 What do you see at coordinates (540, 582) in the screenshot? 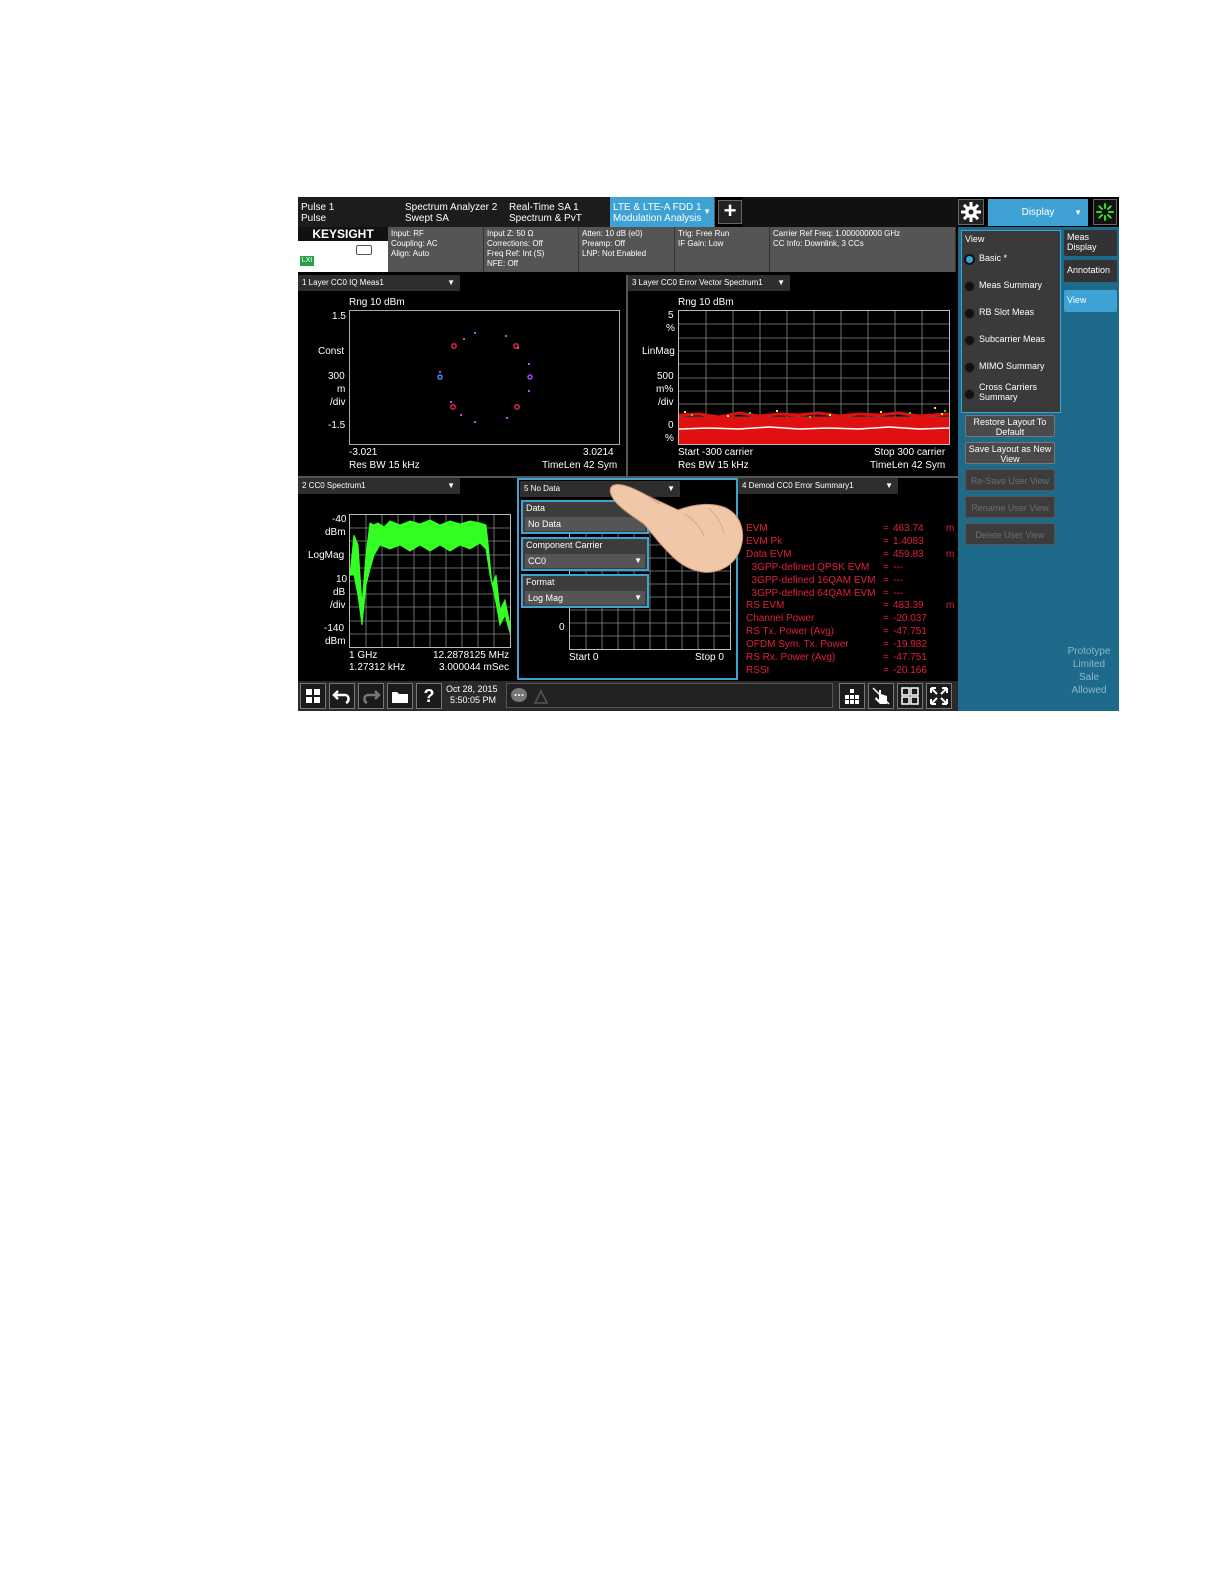
I see `menu-label: Format` at bounding box center [540, 582].